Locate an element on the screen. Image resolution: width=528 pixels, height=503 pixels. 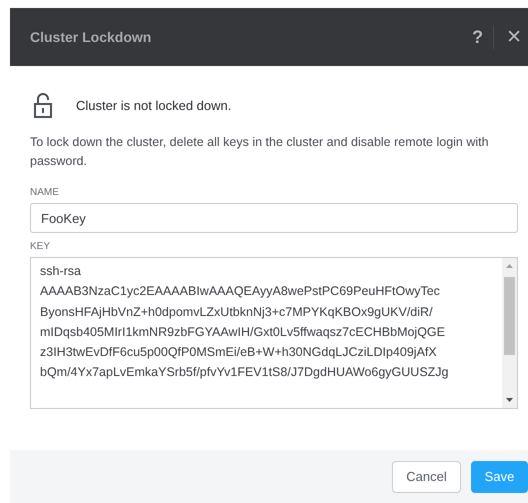
dialog-title: Cluster Lockdown is located at coordinates (91, 37).